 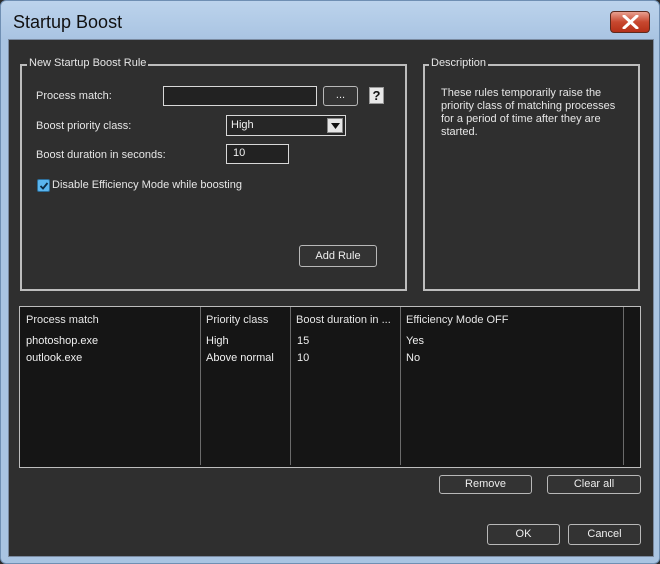 I want to click on cell-efficiency-mode: Yes, so click(x=415, y=341).